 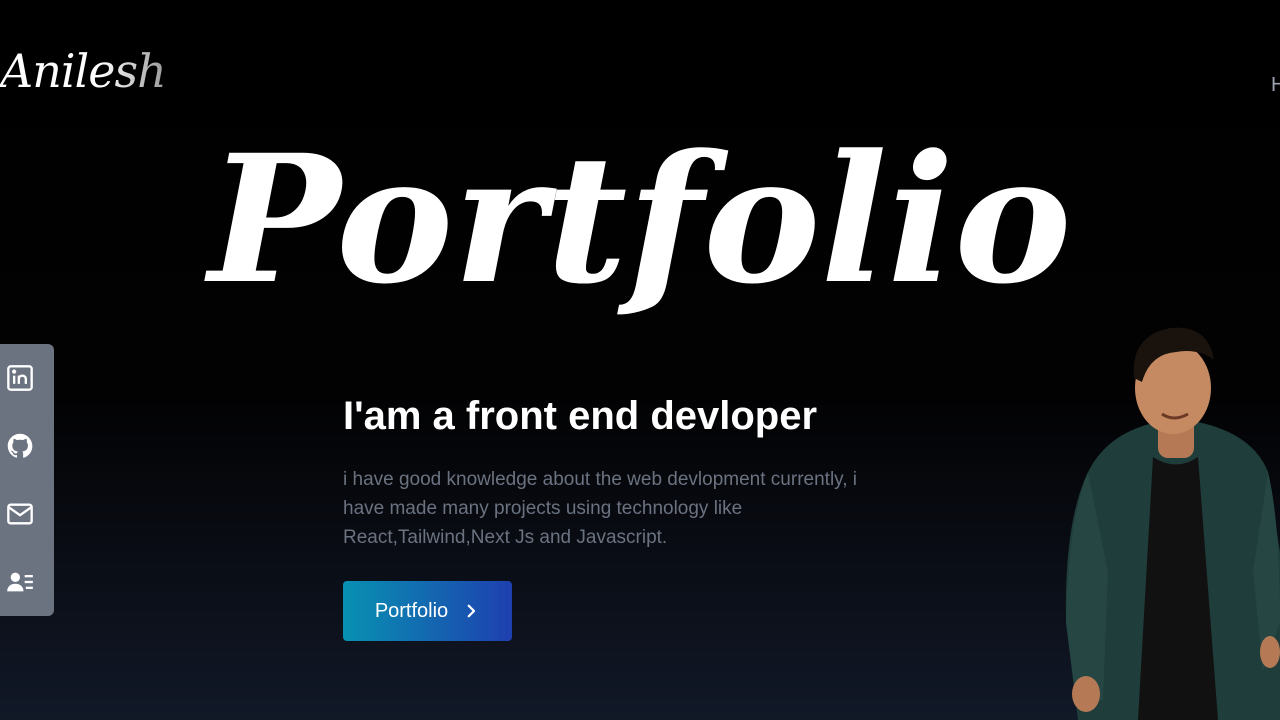 I want to click on portfolio-button: Portfolio, so click(x=427, y=611).